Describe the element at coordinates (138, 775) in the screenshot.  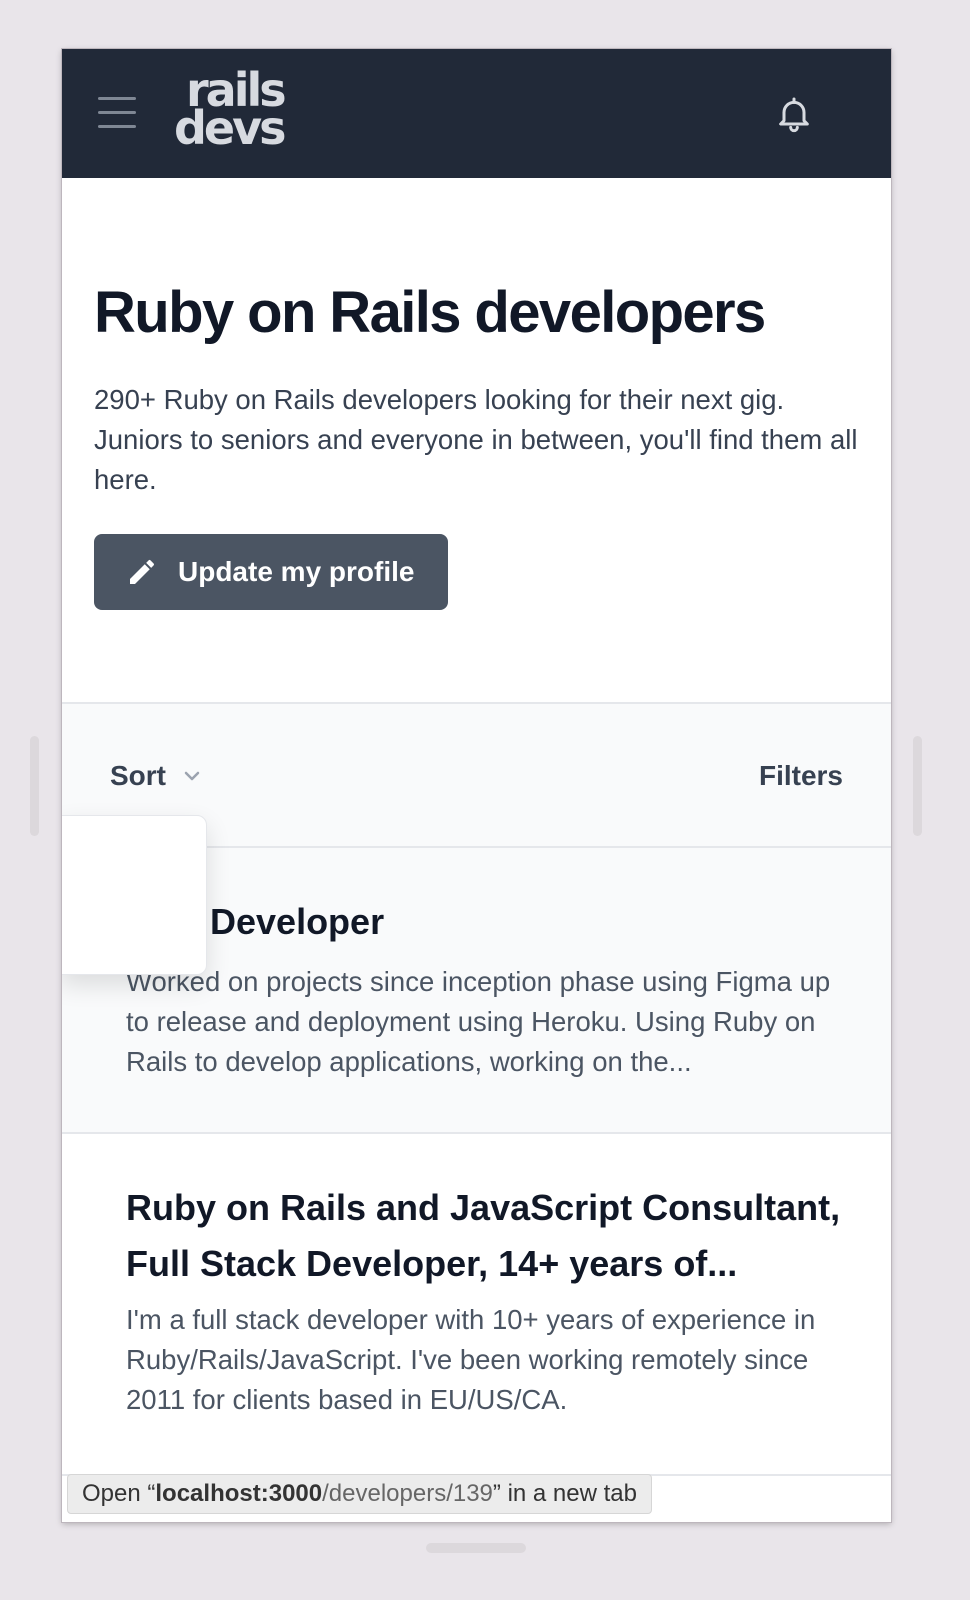
I see `sort-label: Sort` at that location.